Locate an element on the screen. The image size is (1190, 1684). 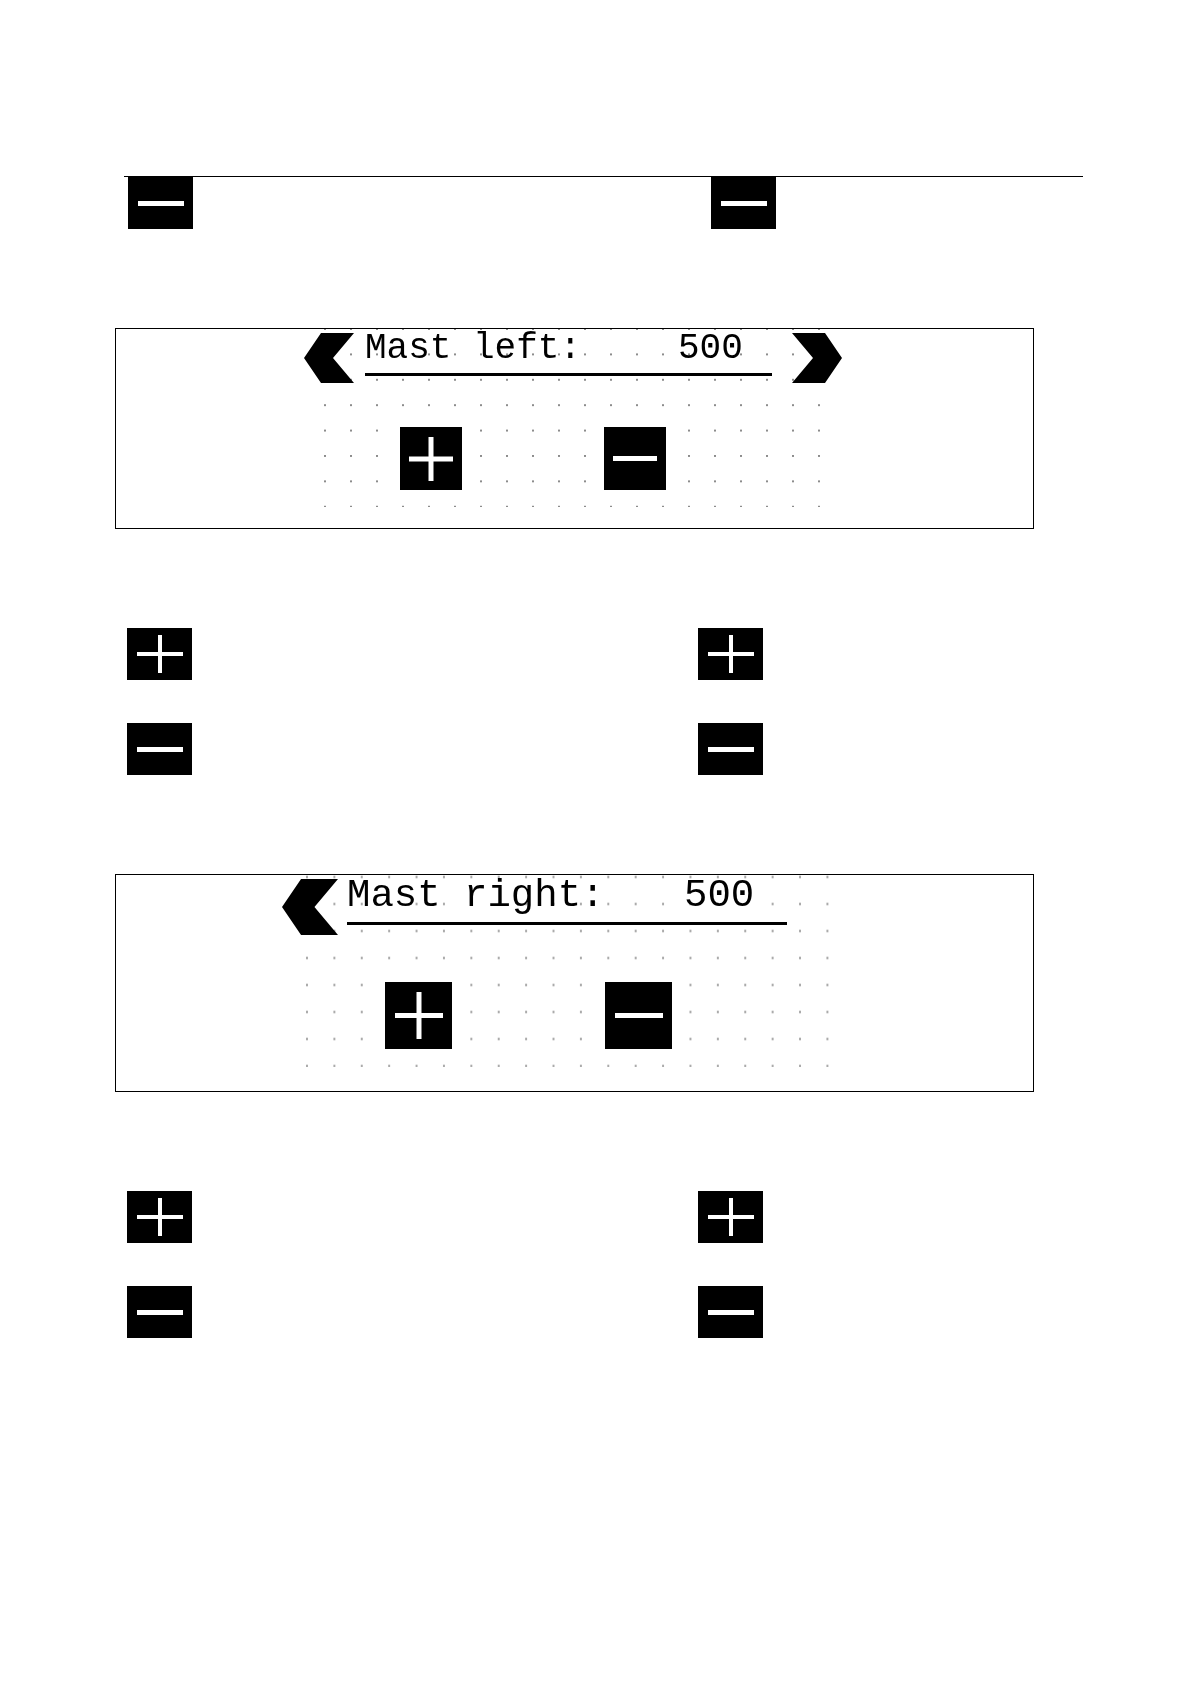
chevron-right-icon is located at coordinates (817, 358).